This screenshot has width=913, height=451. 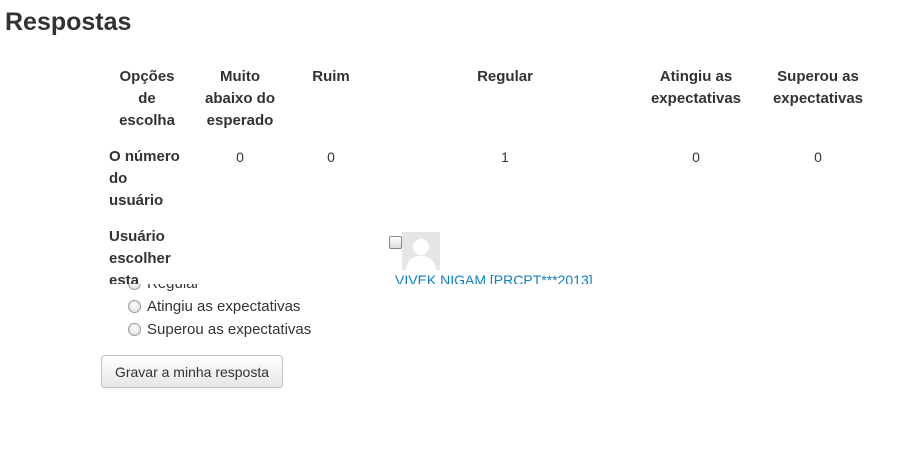 What do you see at coordinates (494, 278) in the screenshot?
I see `user-name-link: VIVEK NIGAM [PRCPT***2013]` at bounding box center [494, 278].